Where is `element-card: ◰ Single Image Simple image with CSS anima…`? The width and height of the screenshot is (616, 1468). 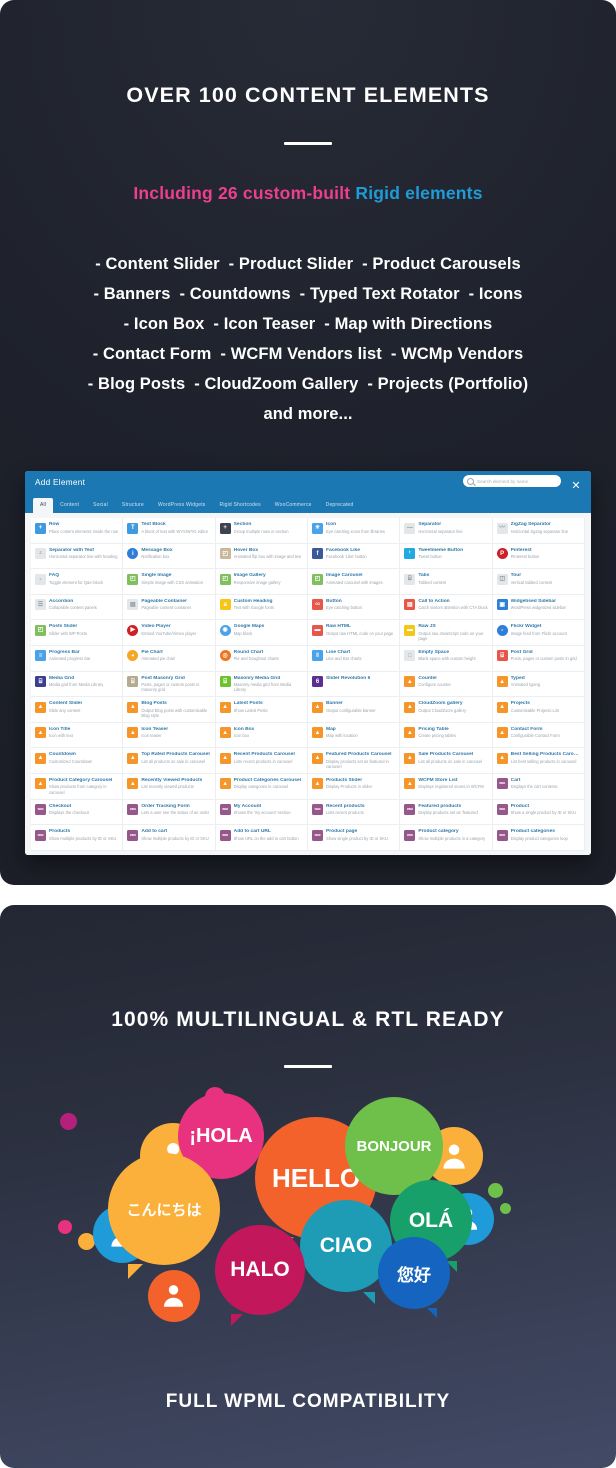 element-card: ◰ Single Image Simple image with CSS anima… is located at coordinates (169, 582).